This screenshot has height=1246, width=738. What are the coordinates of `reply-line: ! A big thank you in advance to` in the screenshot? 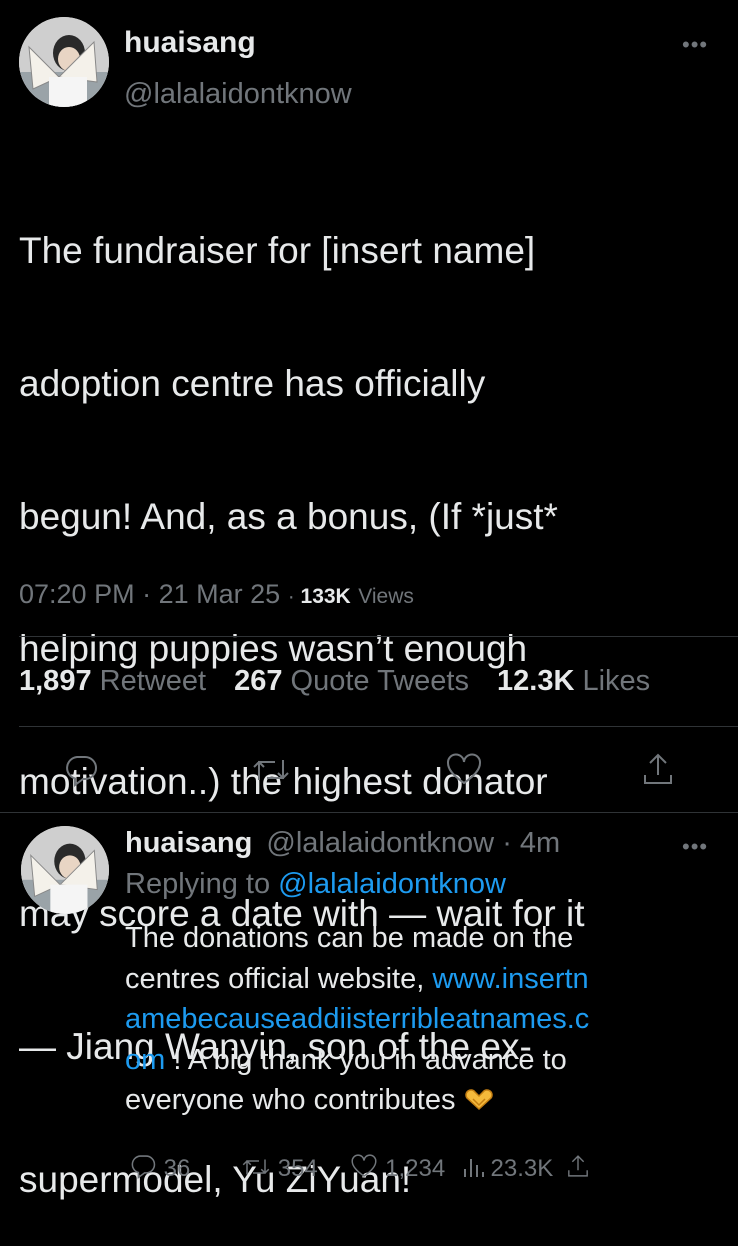 It's located at (366, 1059).